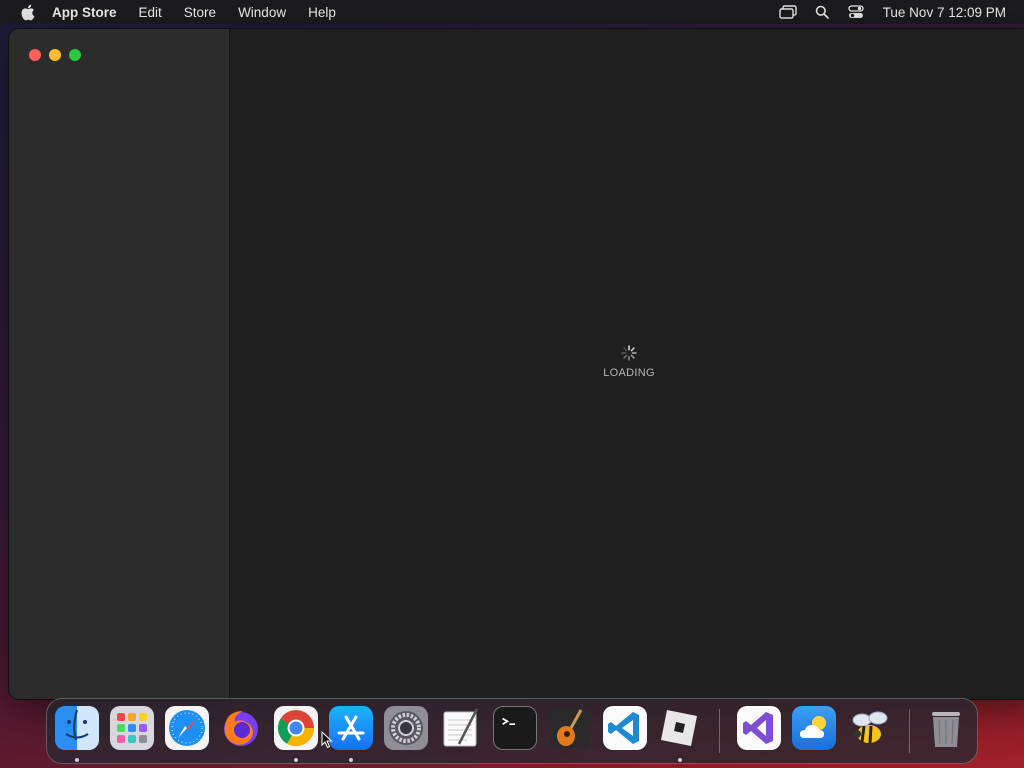 This screenshot has width=1024, height=768. I want to click on screen-mirroring-icon, so click(788, 12).